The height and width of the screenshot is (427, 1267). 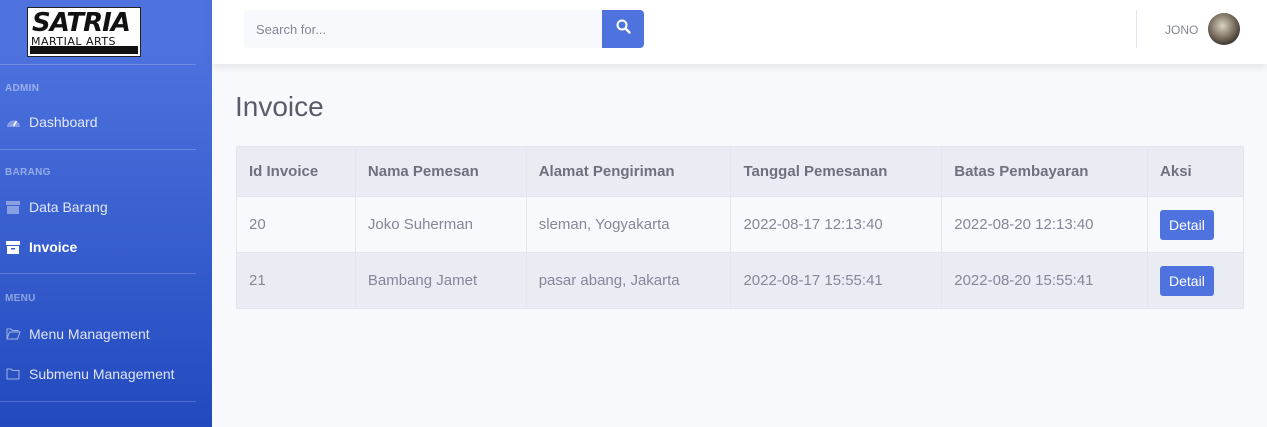 I want to click on sidebar-heading-barang: BARANG, so click(x=28, y=172).